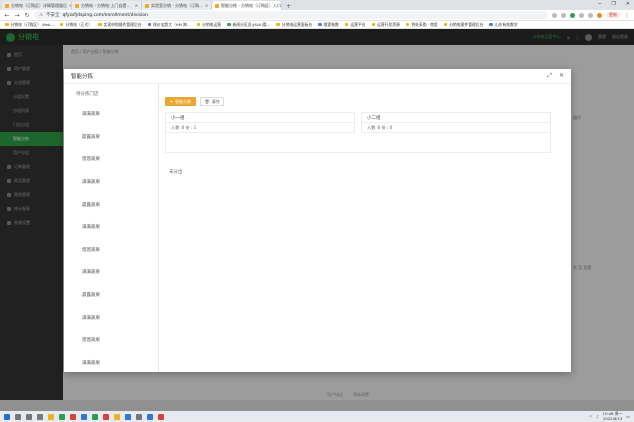 The height and width of the screenshot is (422, 634). What do you see at coordinates (328, 25) in the screenshot?
I see `bookmark-item: 搜索帐数` at bounding box center [328, 25].